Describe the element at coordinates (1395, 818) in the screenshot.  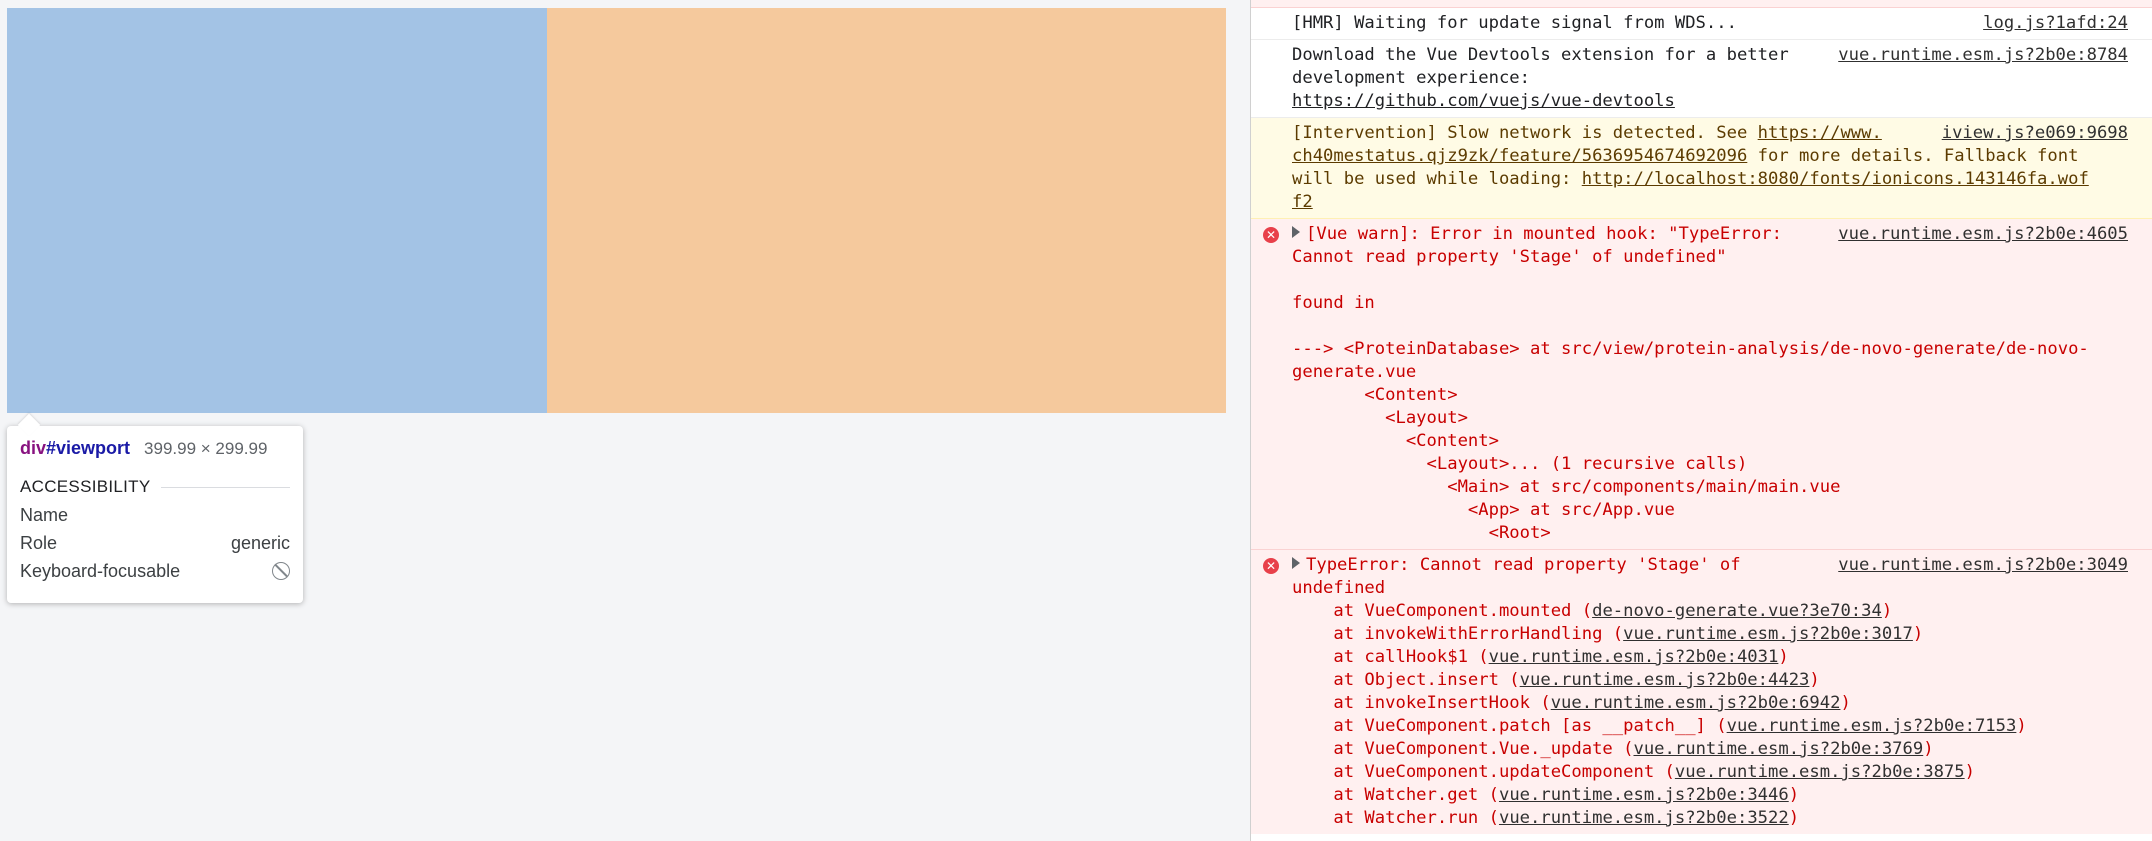
I see `stack-frame-function: at Watcher.run (` at that location.